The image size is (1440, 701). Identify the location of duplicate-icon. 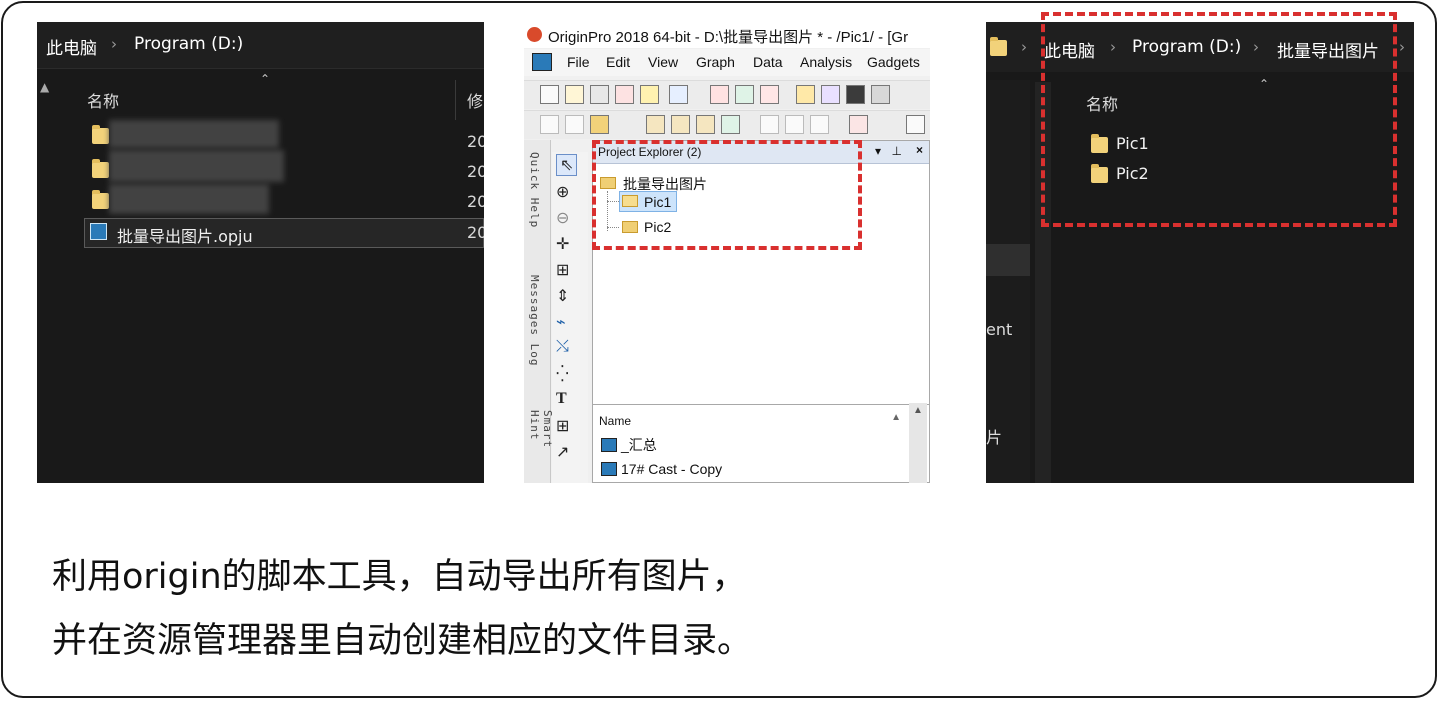
(858, 124).